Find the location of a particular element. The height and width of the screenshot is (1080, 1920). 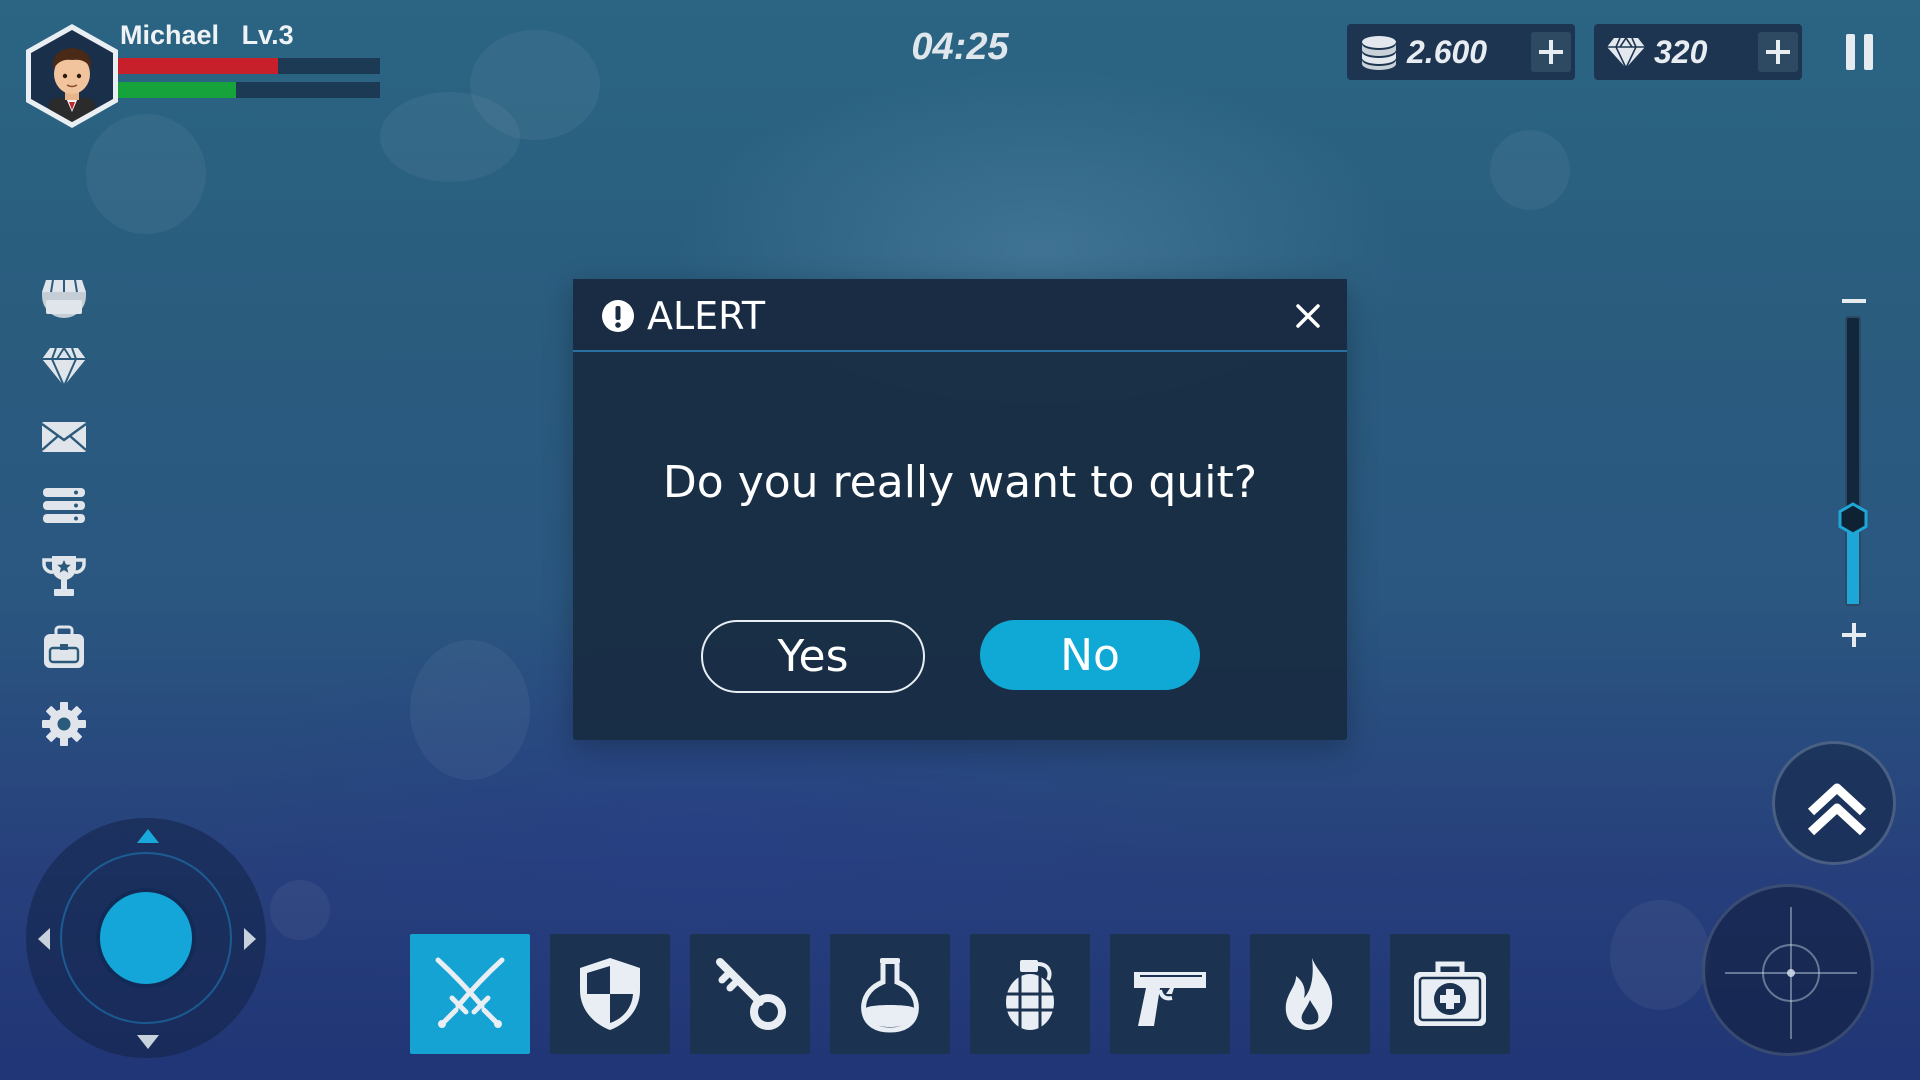

hotbar-slot-shield is located at coordinates (610, 994).